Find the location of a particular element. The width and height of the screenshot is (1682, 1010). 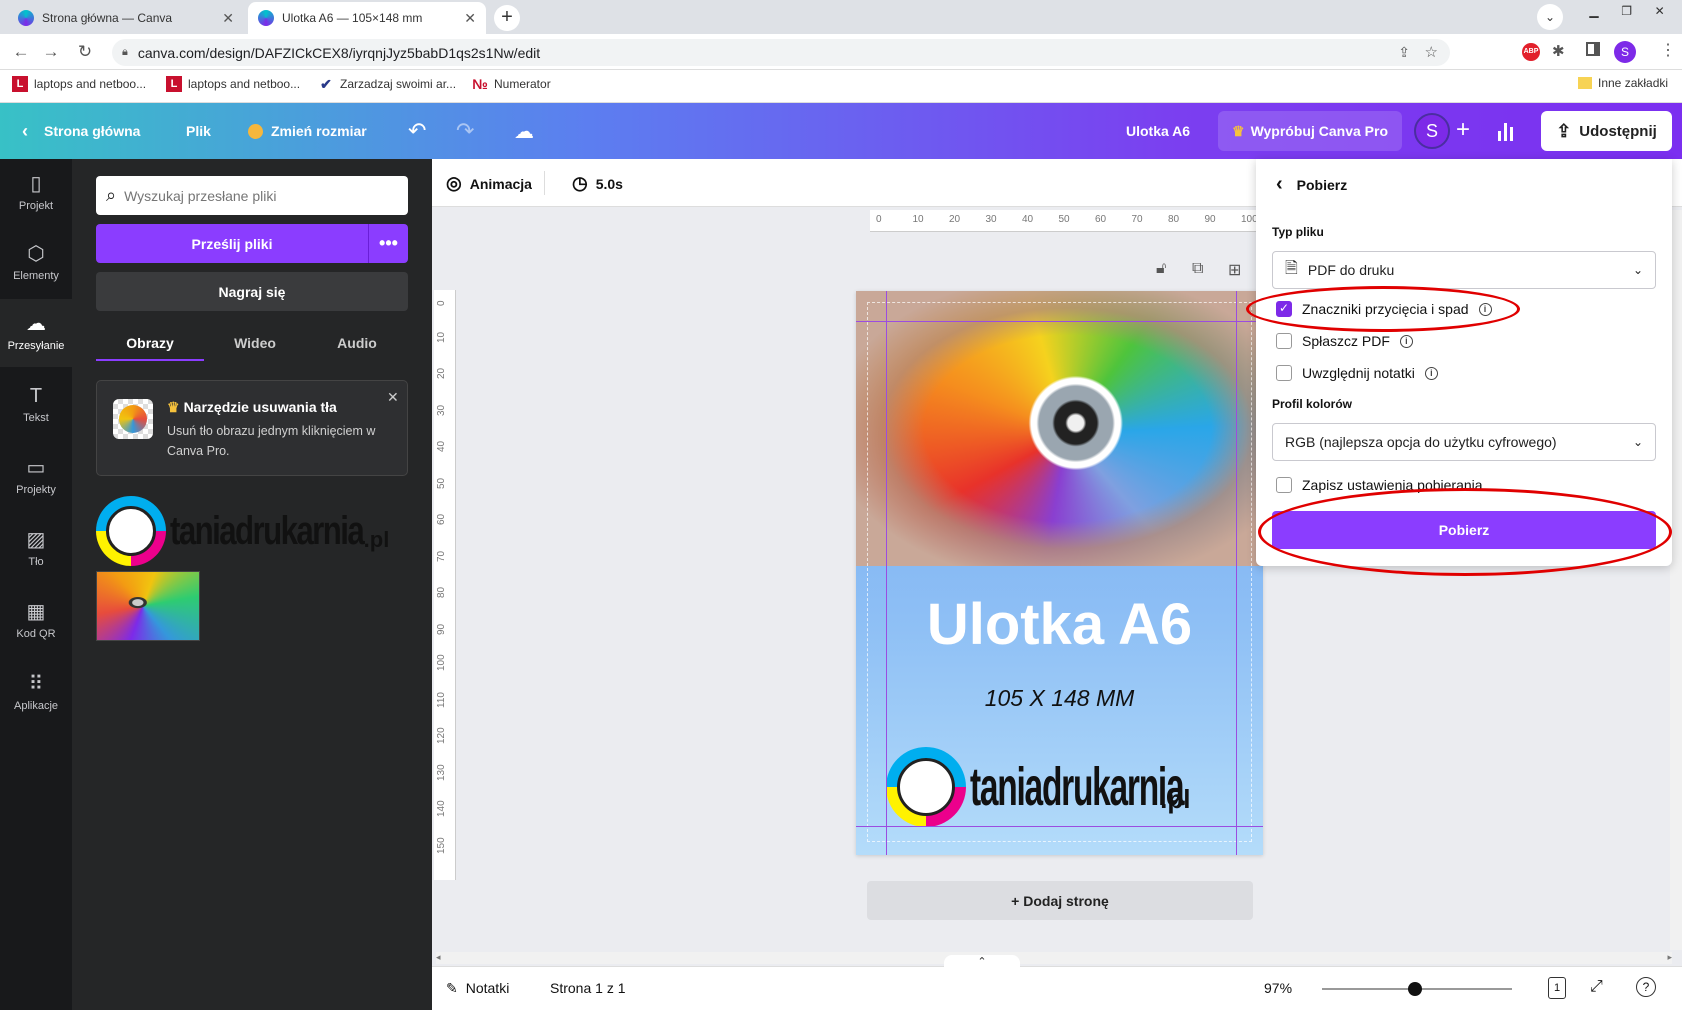

adblock-extension-icon: ABP is located at coordinates (1531, 52).